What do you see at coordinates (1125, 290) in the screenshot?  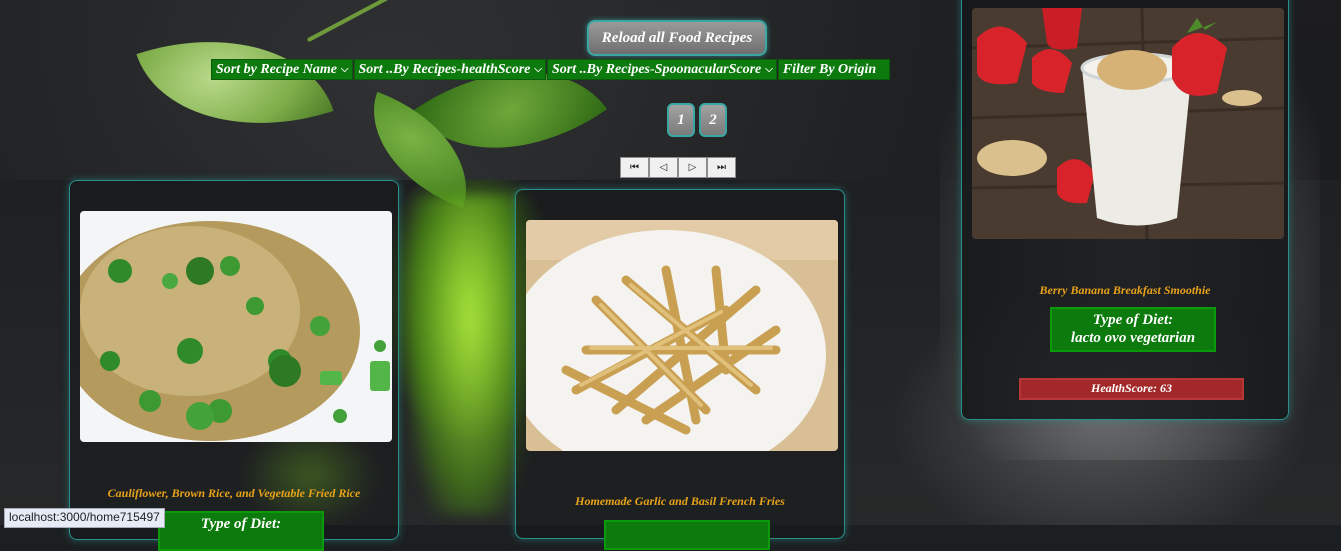 I see `recipe-title: Berry Banana Breakfast Smoothie` at bounding box center [1125, 290].